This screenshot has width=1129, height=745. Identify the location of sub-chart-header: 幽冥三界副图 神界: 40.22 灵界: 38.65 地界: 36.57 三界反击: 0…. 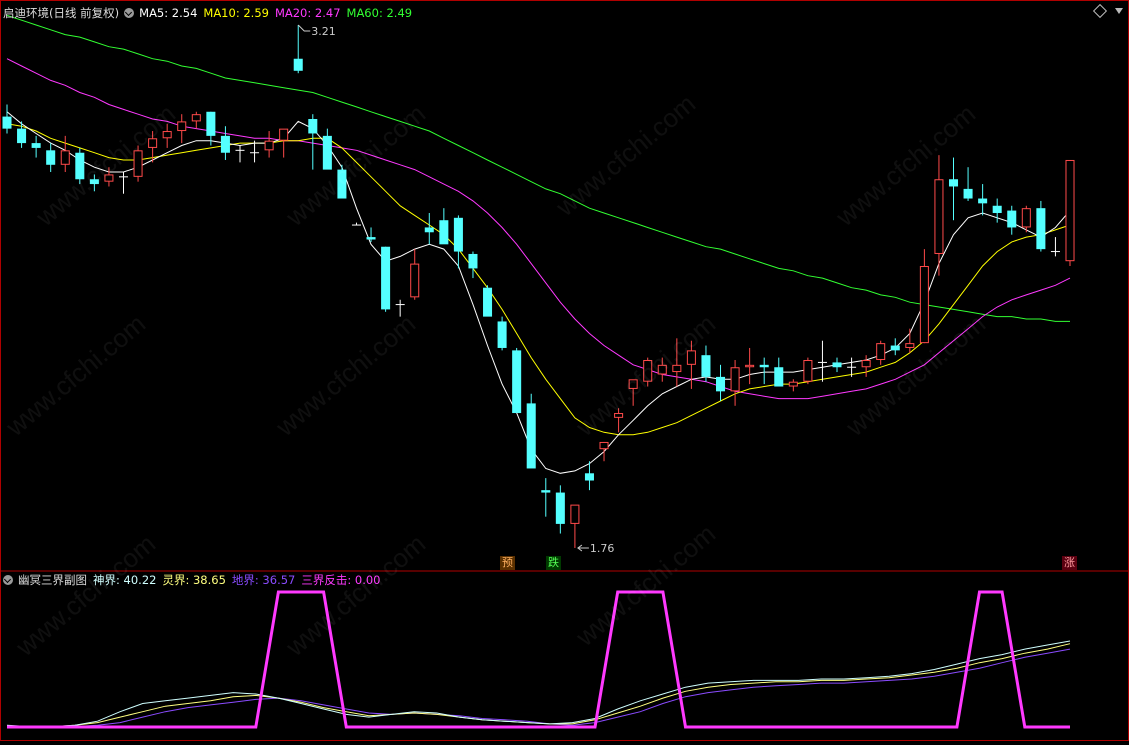
(195, 580).